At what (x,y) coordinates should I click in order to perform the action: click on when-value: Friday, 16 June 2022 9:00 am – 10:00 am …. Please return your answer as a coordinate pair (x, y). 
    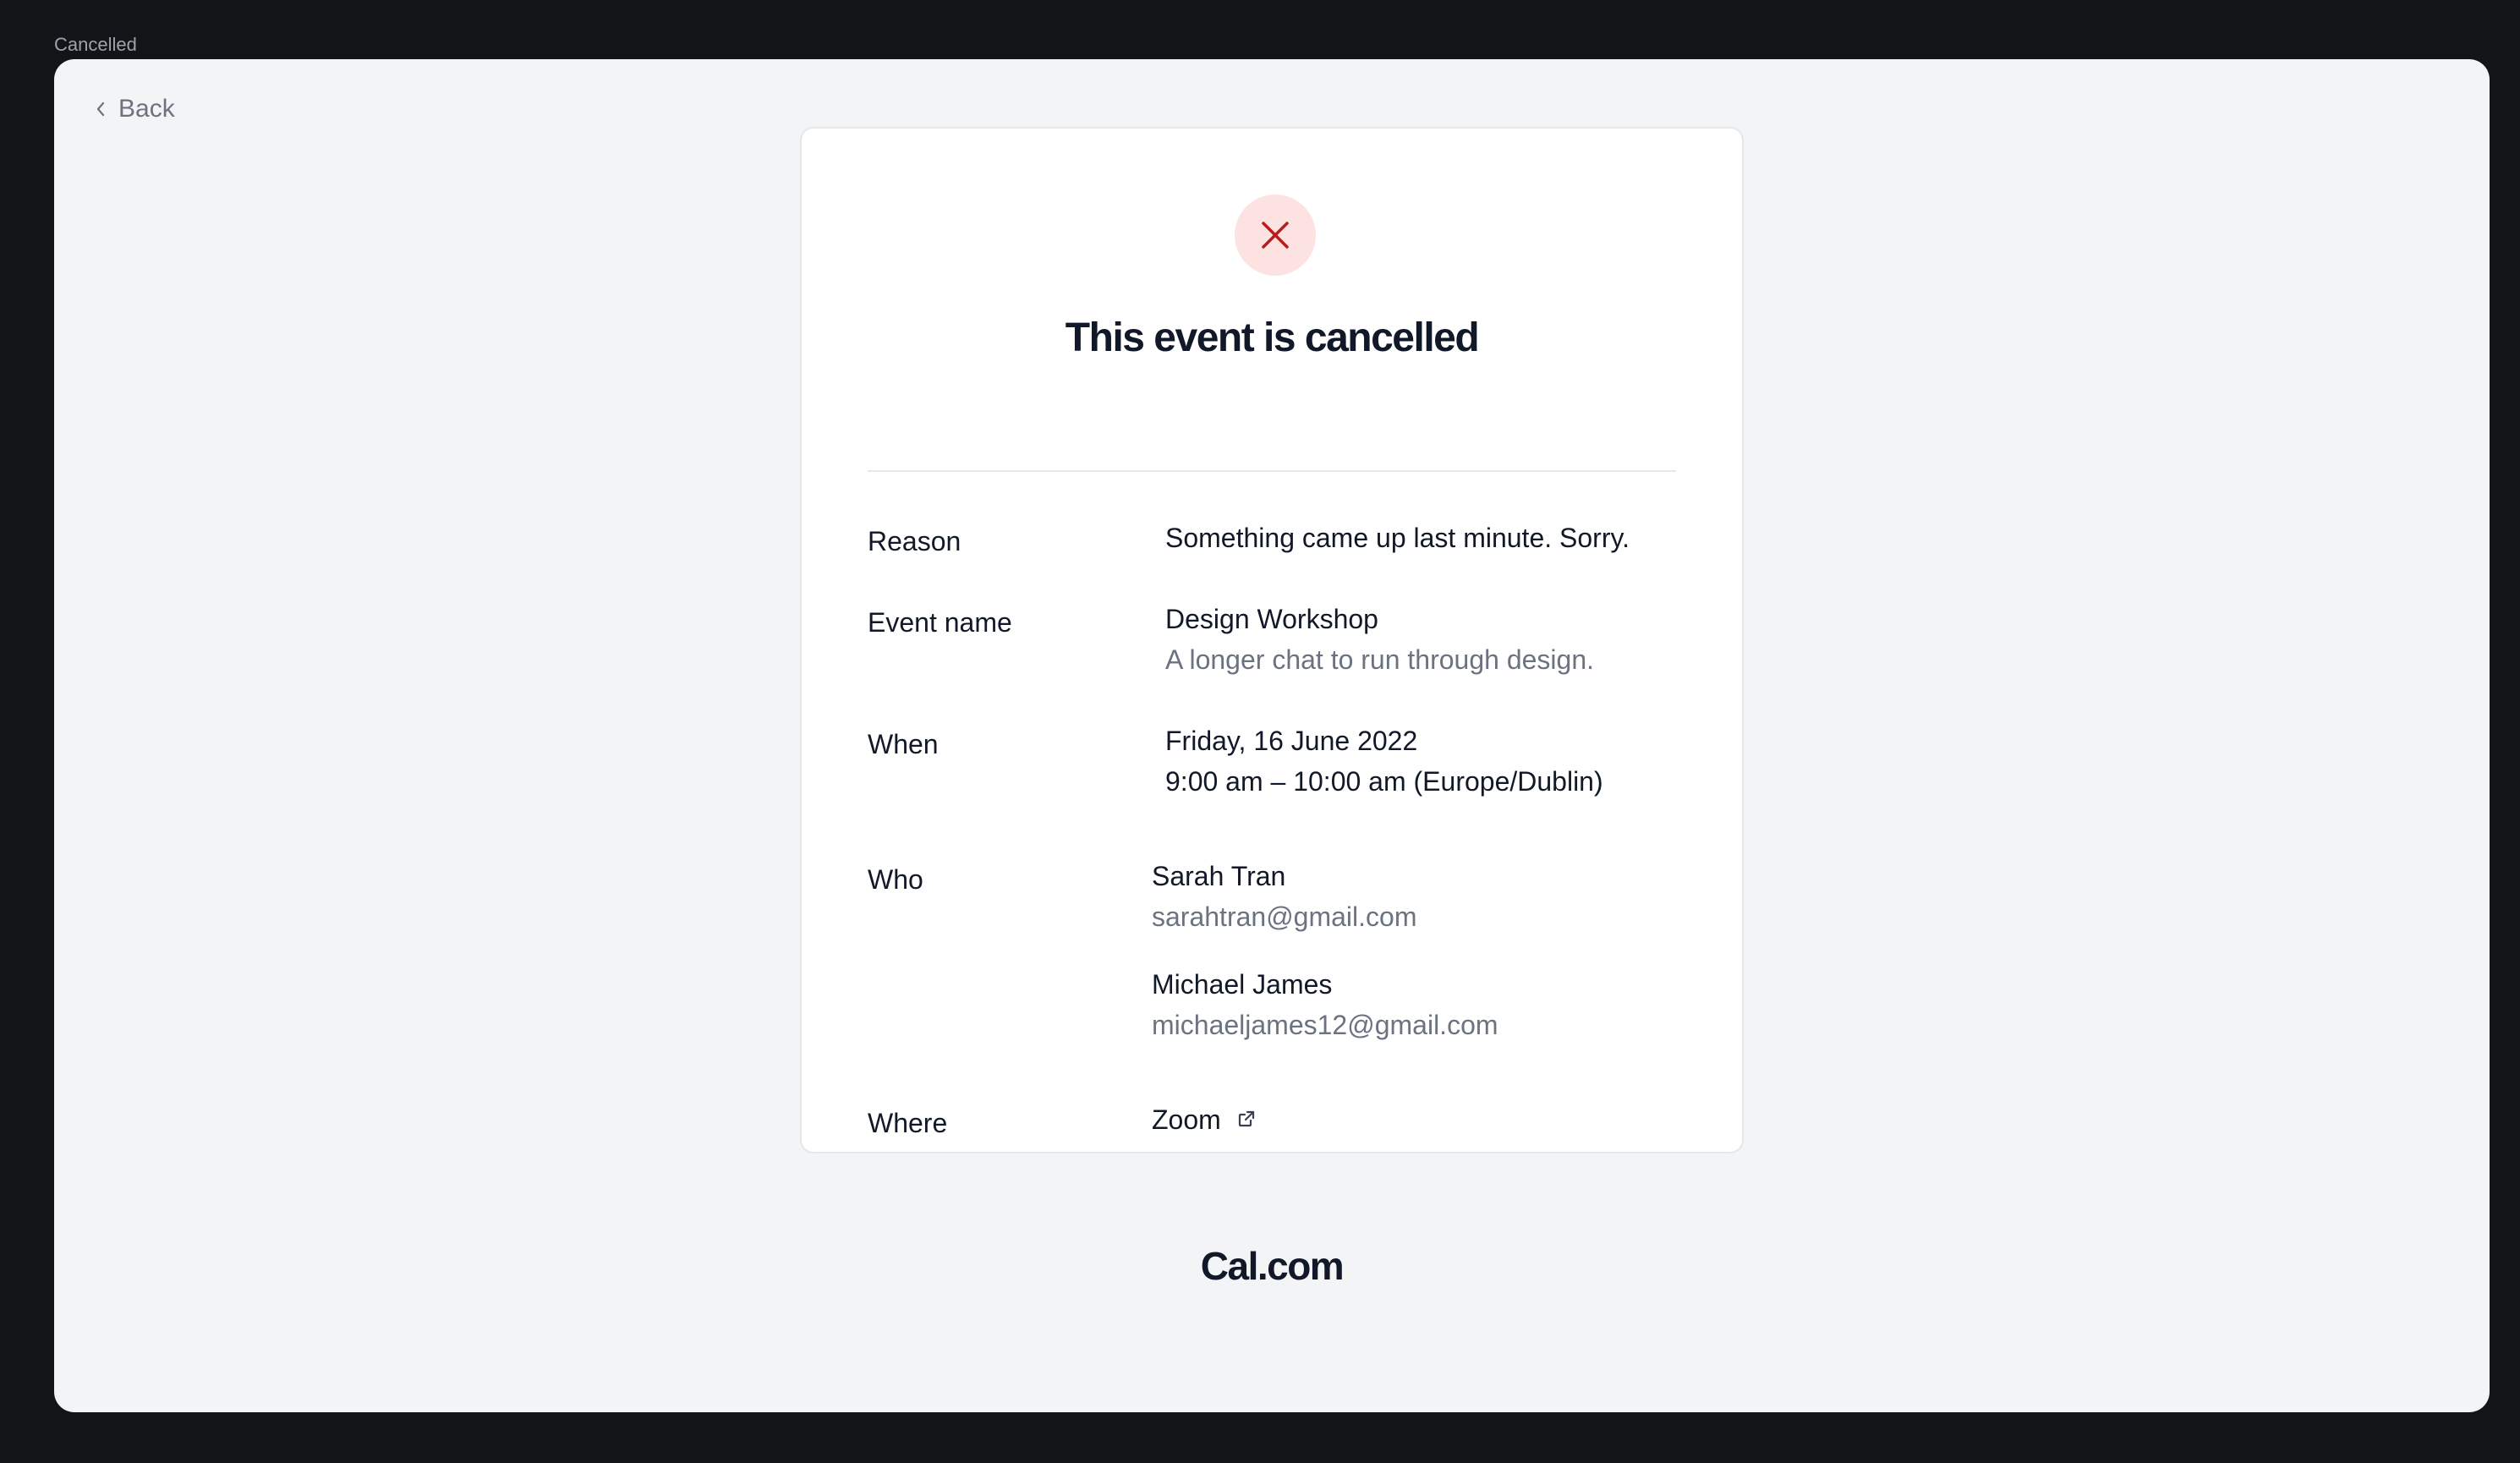
    Looking at the image, I should click on (1384, 761).